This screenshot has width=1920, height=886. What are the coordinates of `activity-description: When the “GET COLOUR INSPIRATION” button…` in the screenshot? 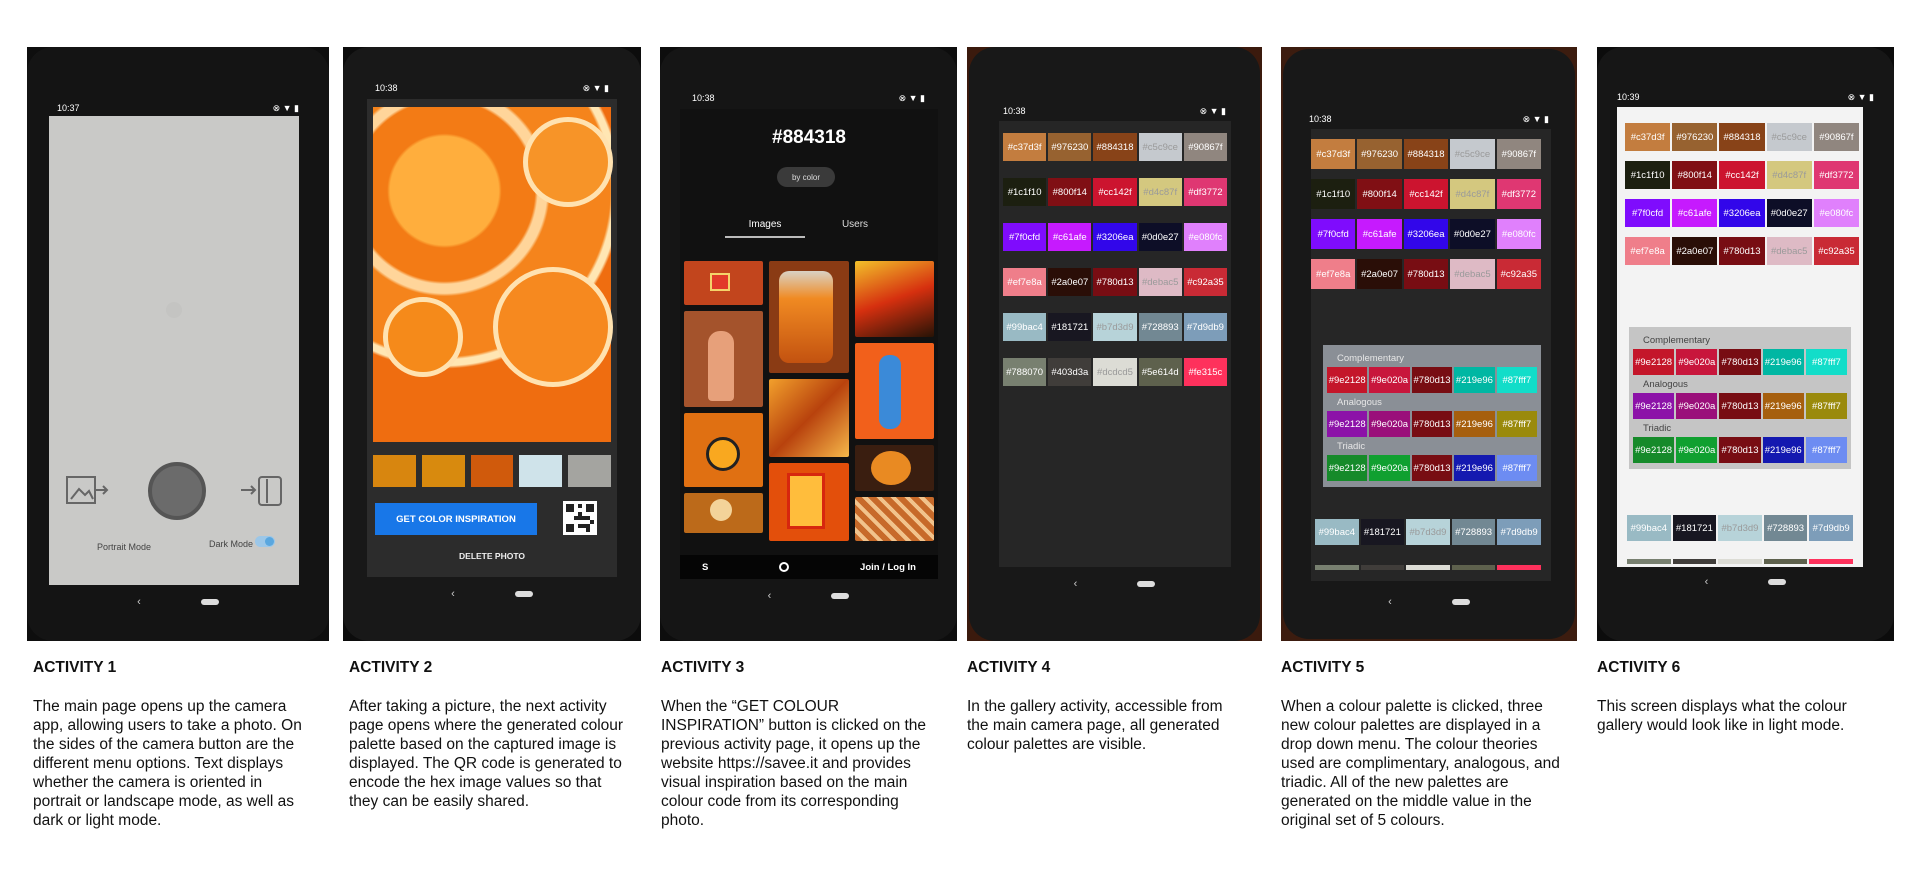 It's located at (794, 763).